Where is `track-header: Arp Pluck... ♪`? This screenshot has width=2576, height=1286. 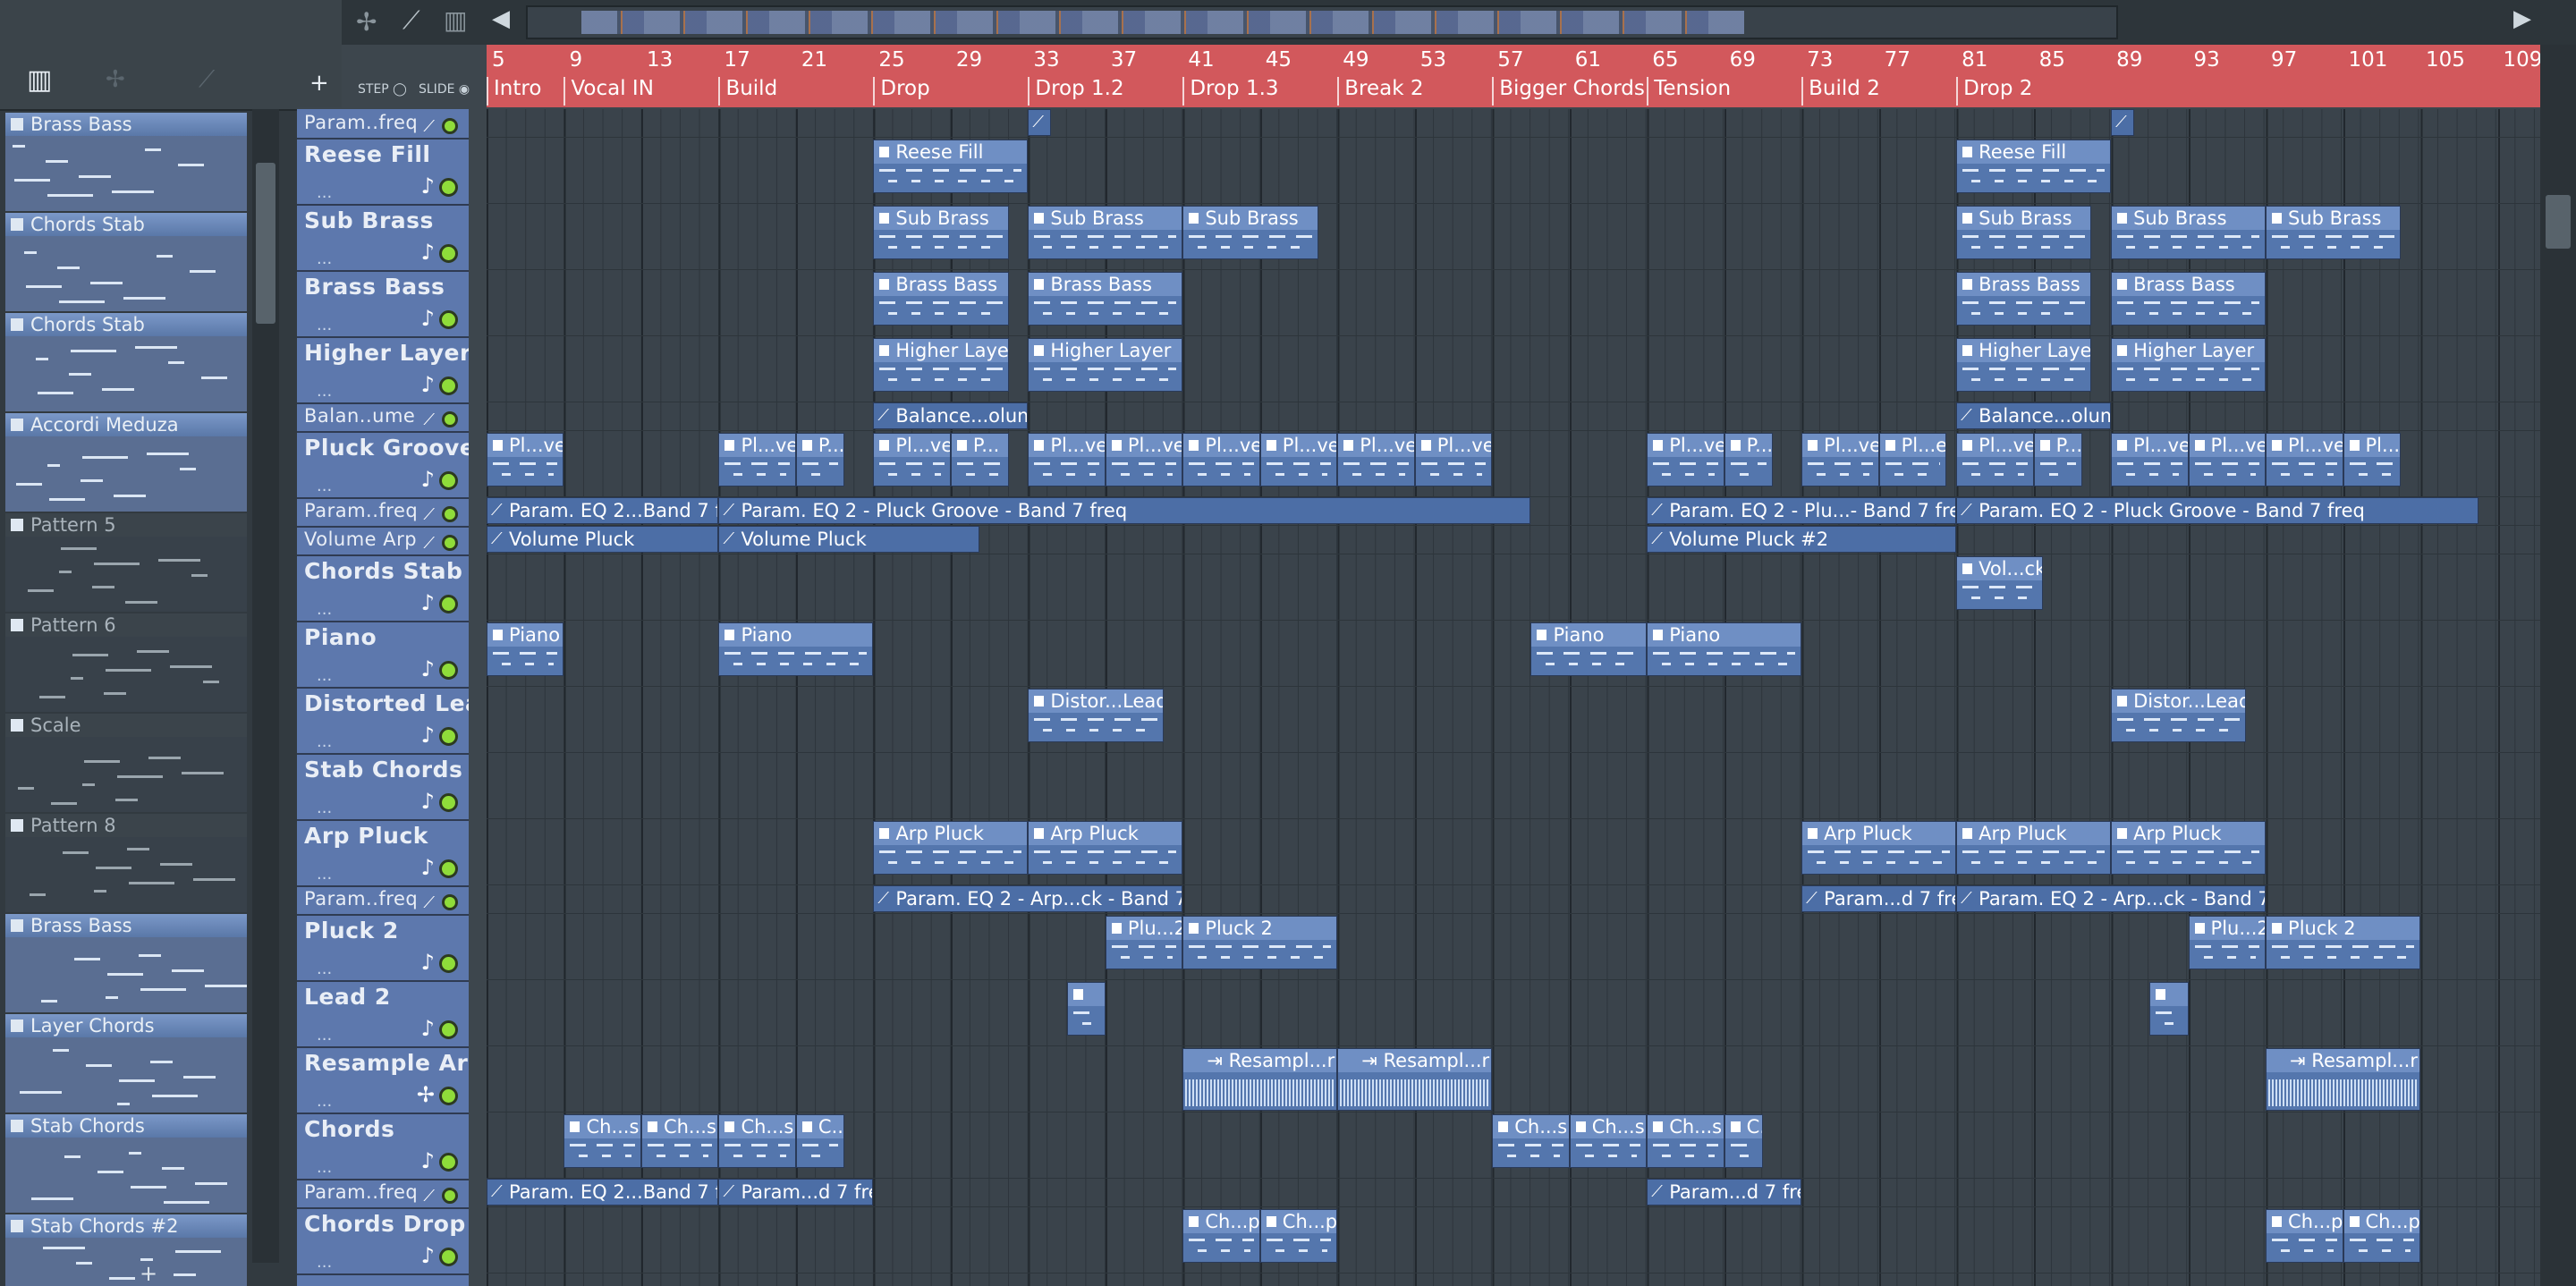
track-header: Arp Pluck... ♪ is located at coordinates (383, 853).